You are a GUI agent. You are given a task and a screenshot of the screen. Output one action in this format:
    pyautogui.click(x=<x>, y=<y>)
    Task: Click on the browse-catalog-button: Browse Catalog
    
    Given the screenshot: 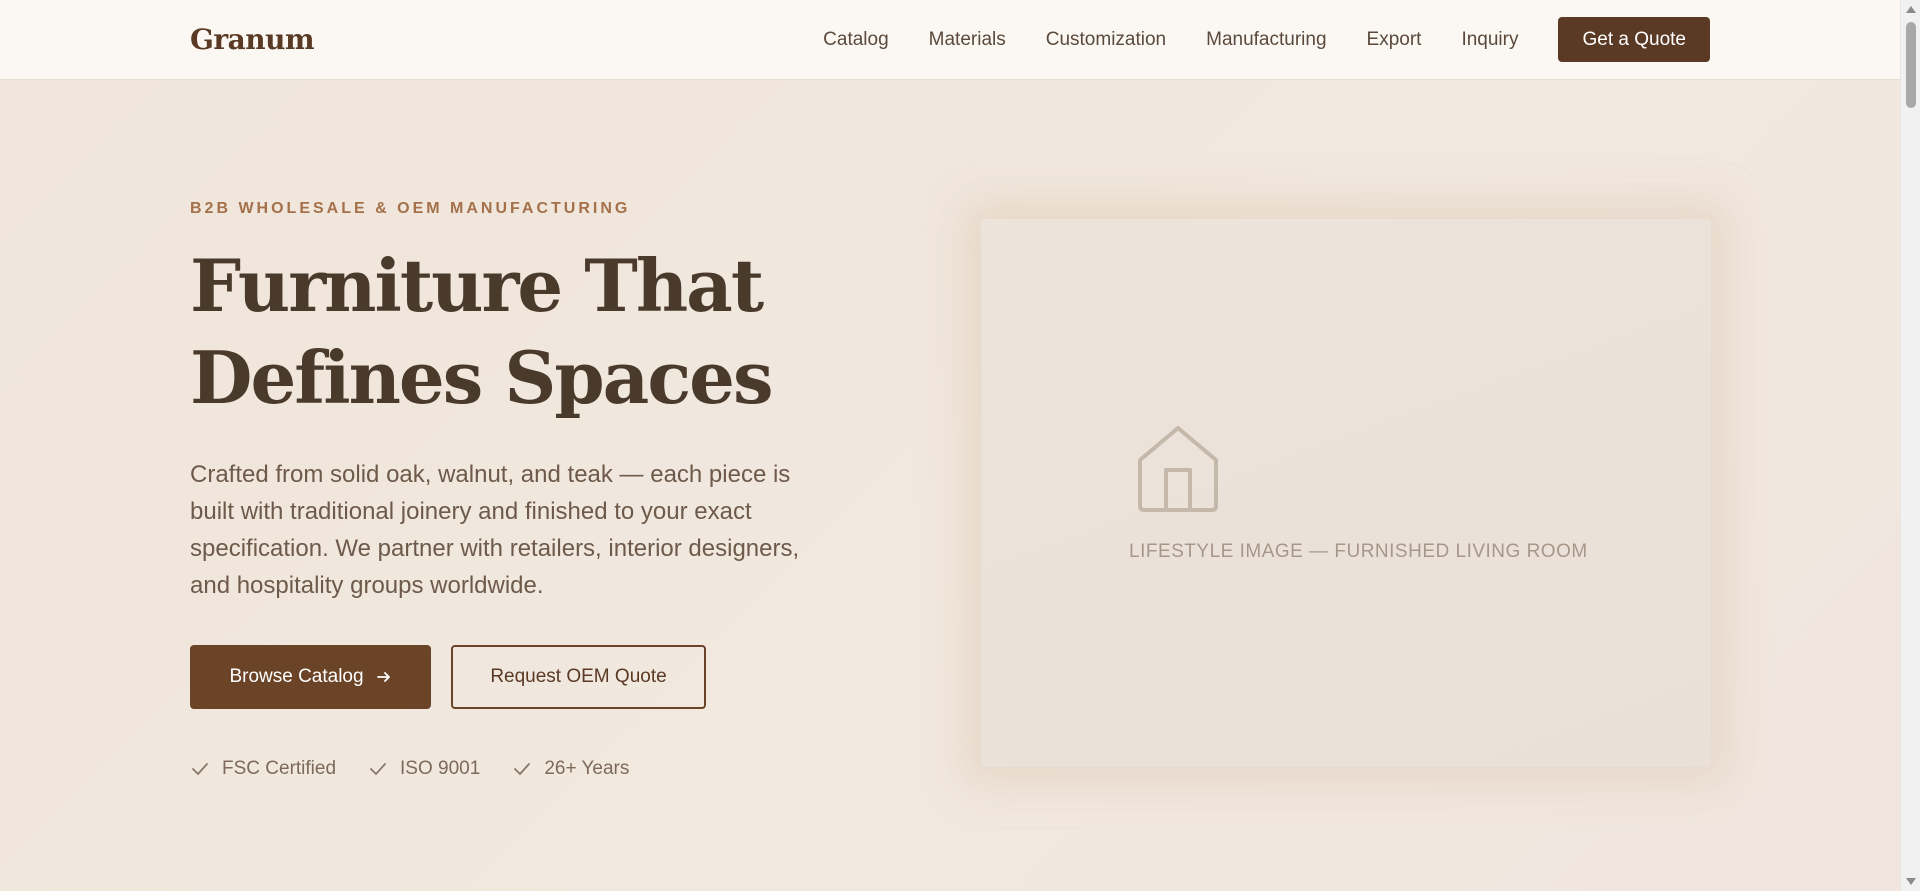 What is the action you would take?
    pyautogui.click(x=310, y=677)
    